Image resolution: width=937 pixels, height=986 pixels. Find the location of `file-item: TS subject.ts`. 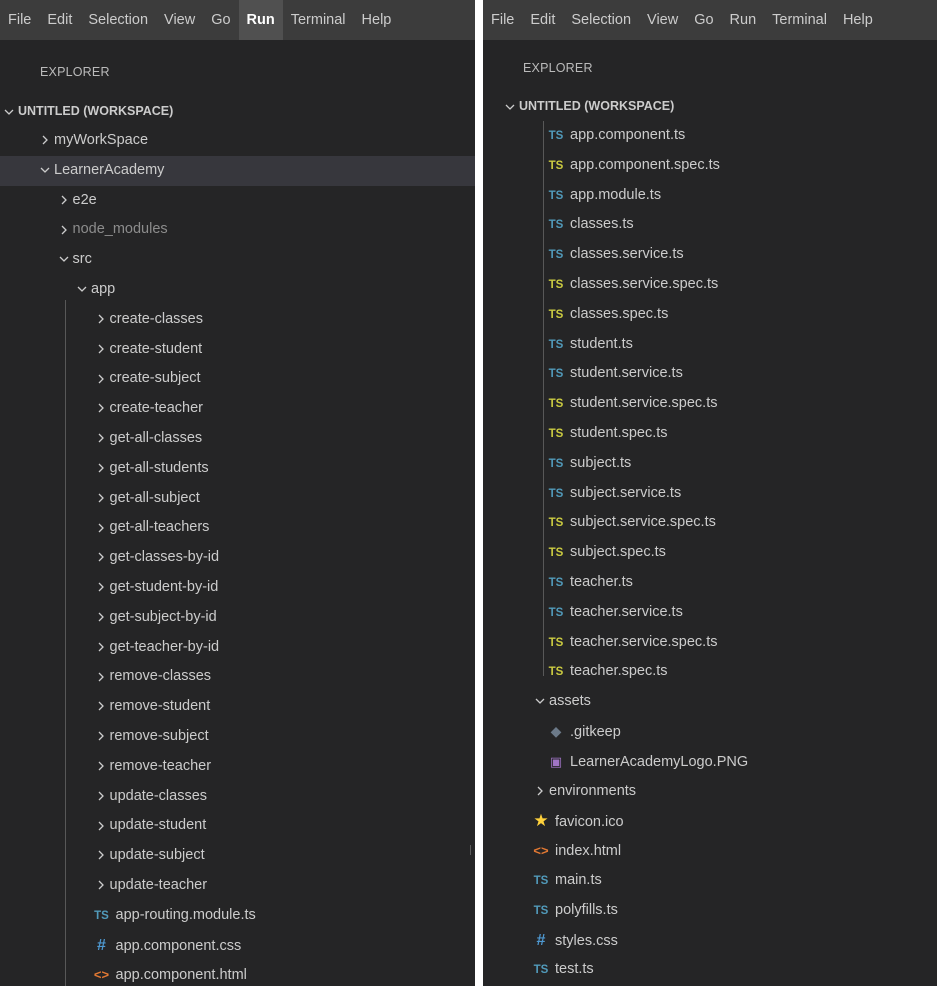

file-item: TS subject.ts is located at coordinates (710, 464).